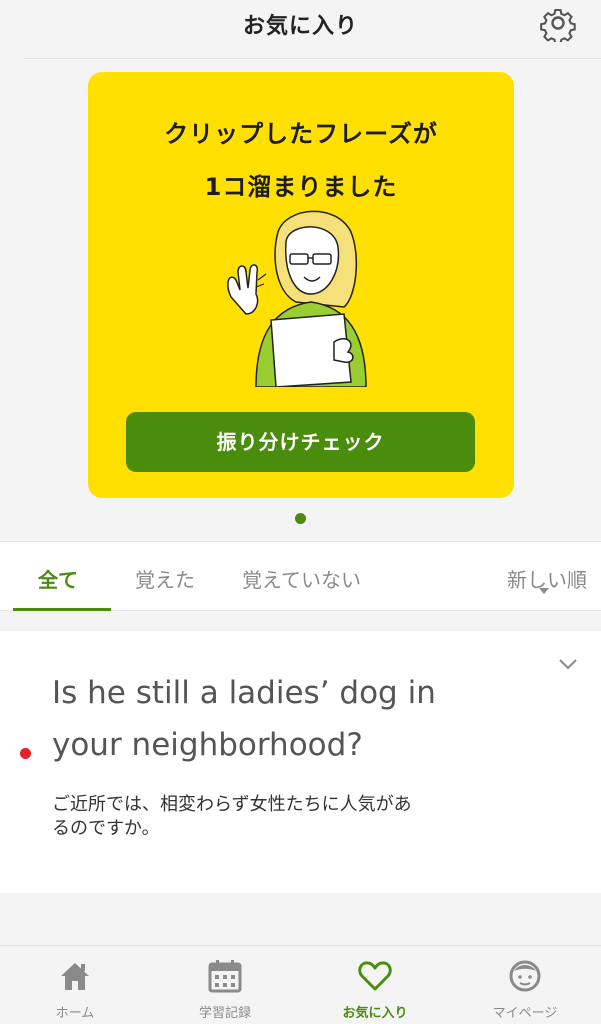 This screenshot has width=601, height=1024. What do you see at coordinates (224, 1013) in the screenshot?
I see `nav-label-study-log: 学習記録` at bounding box center [224, 1013].